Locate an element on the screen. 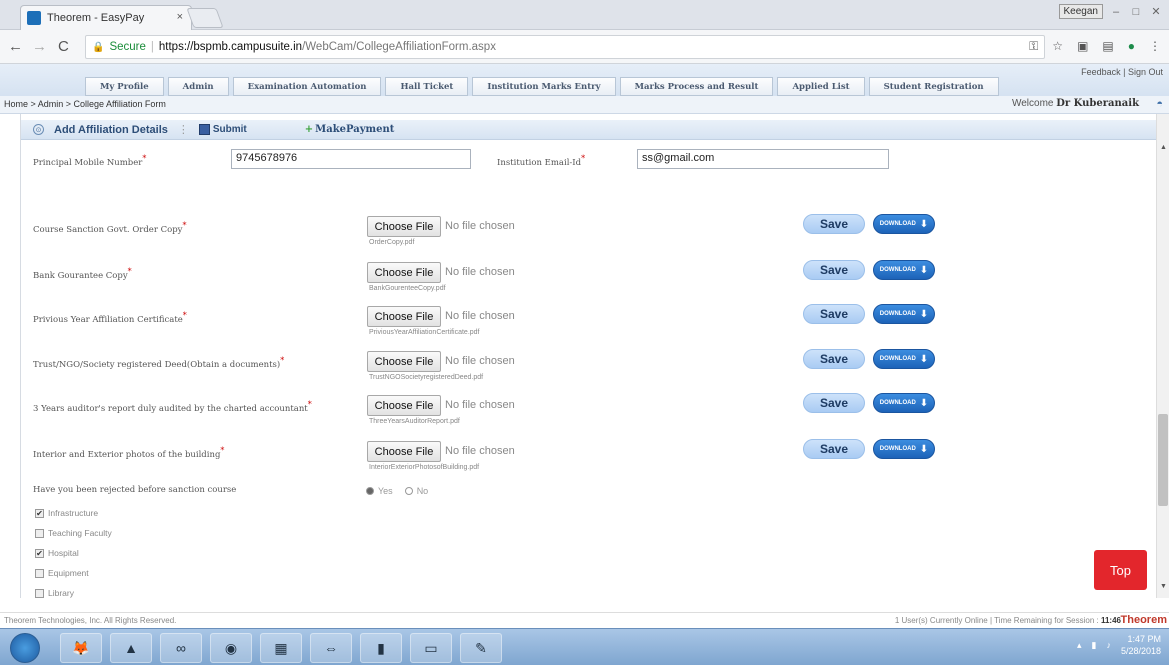  make-payment-button: + MakePayment is located at coordinates (350, 129).